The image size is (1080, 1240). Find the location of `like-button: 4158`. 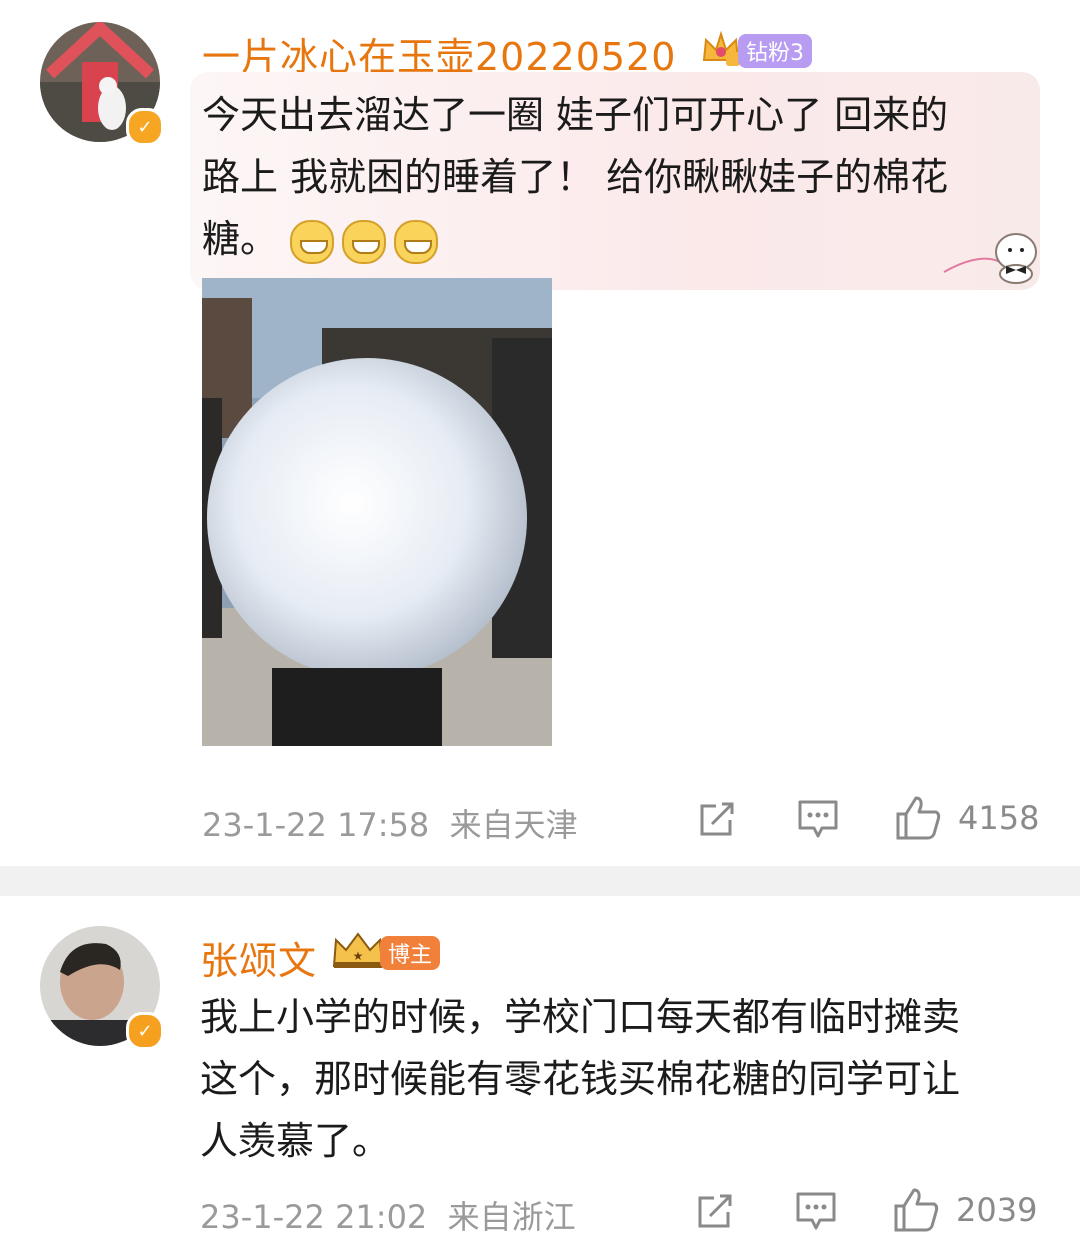

like-button: 4158 is located at coordinates (966, 818).